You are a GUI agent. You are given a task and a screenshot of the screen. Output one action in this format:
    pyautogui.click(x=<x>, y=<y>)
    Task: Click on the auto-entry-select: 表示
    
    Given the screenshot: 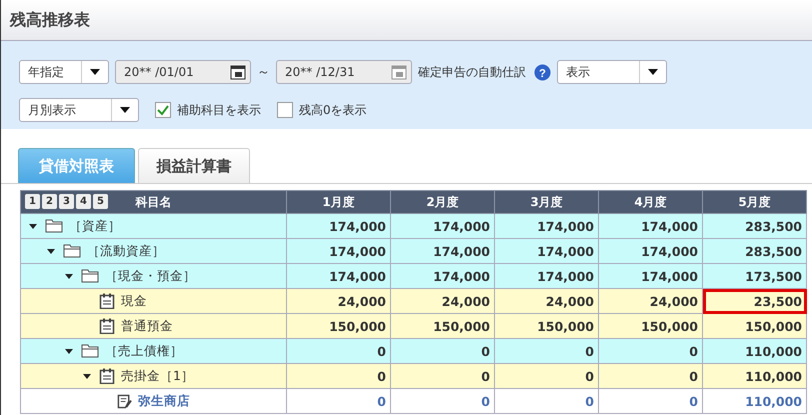 What is the action you would take?
    pyautogui.click(x=612, y=72)
    